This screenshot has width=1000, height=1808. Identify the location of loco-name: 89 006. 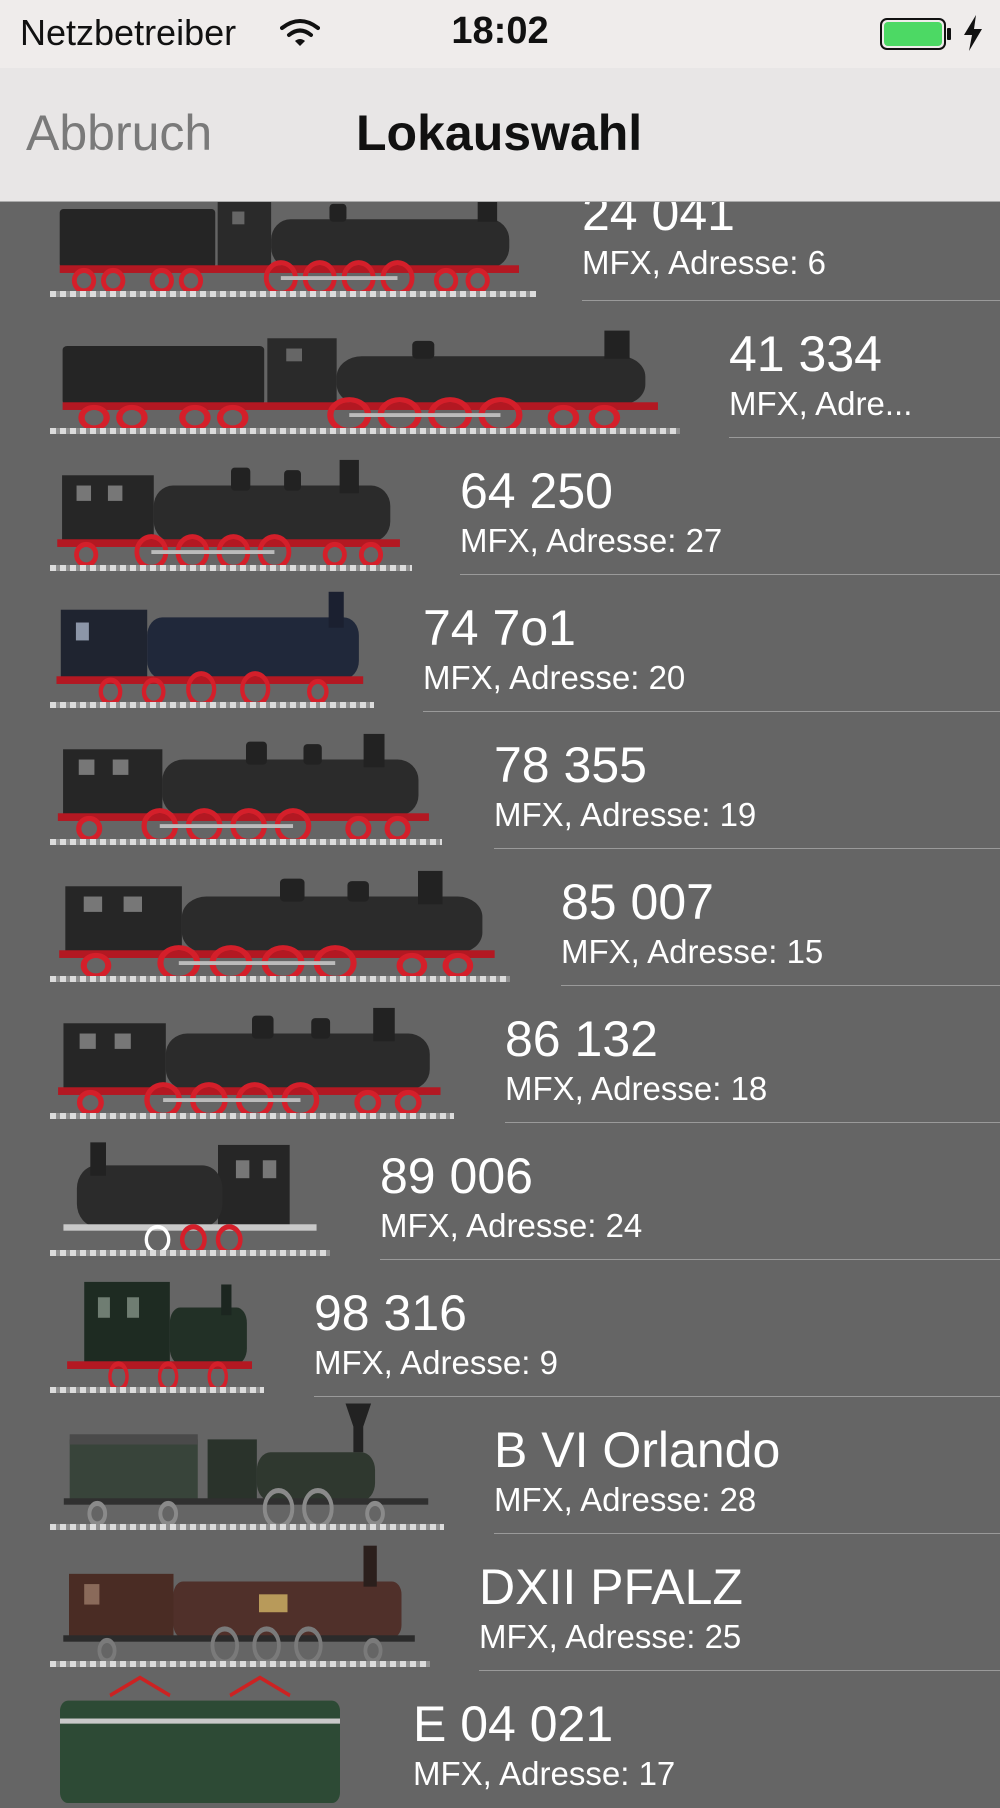
(456, 1176).